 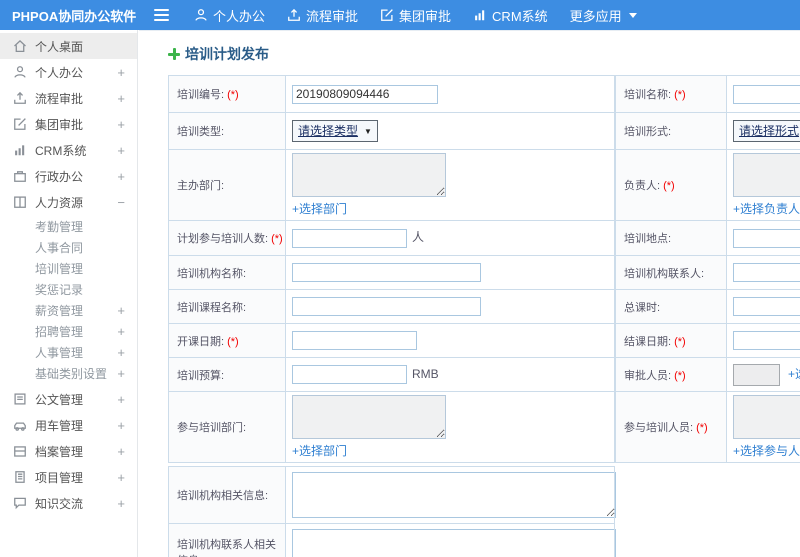 What do you see at coordinates (20, 503) in the screenshot?
I see `chat-icon` at bounding box center [20, 503].